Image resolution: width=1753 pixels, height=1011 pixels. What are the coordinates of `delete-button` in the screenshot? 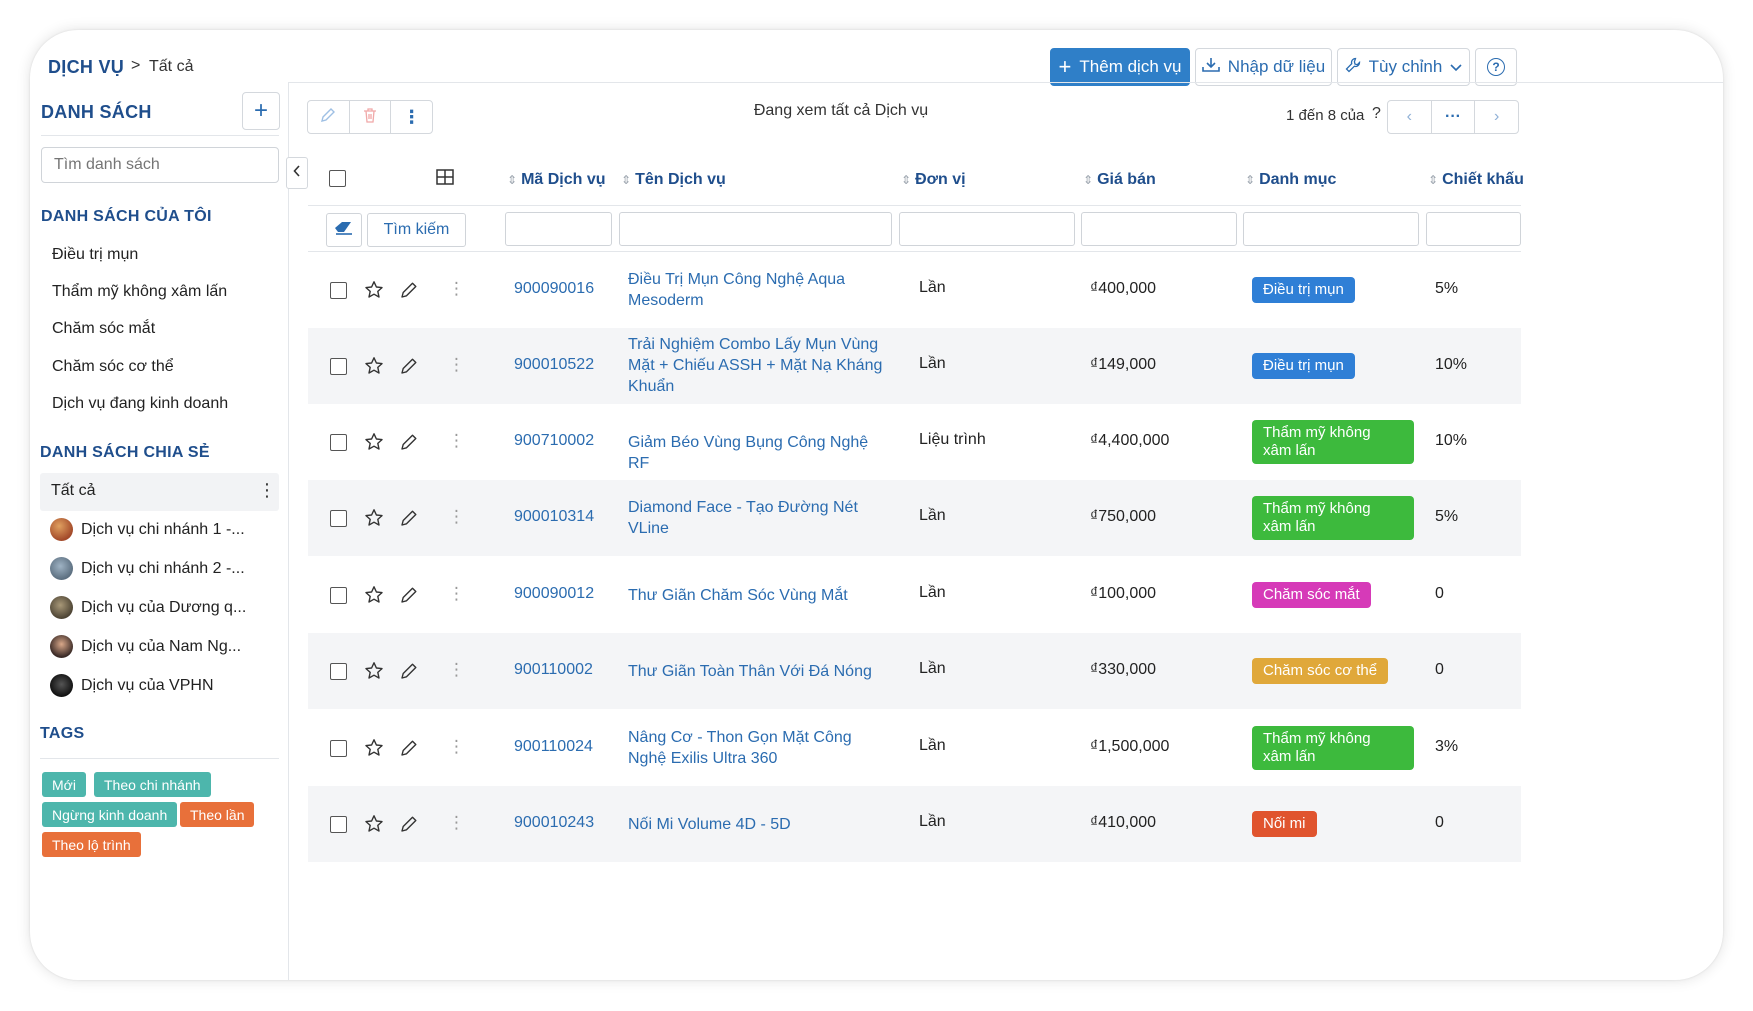 It's located at (371, 117).